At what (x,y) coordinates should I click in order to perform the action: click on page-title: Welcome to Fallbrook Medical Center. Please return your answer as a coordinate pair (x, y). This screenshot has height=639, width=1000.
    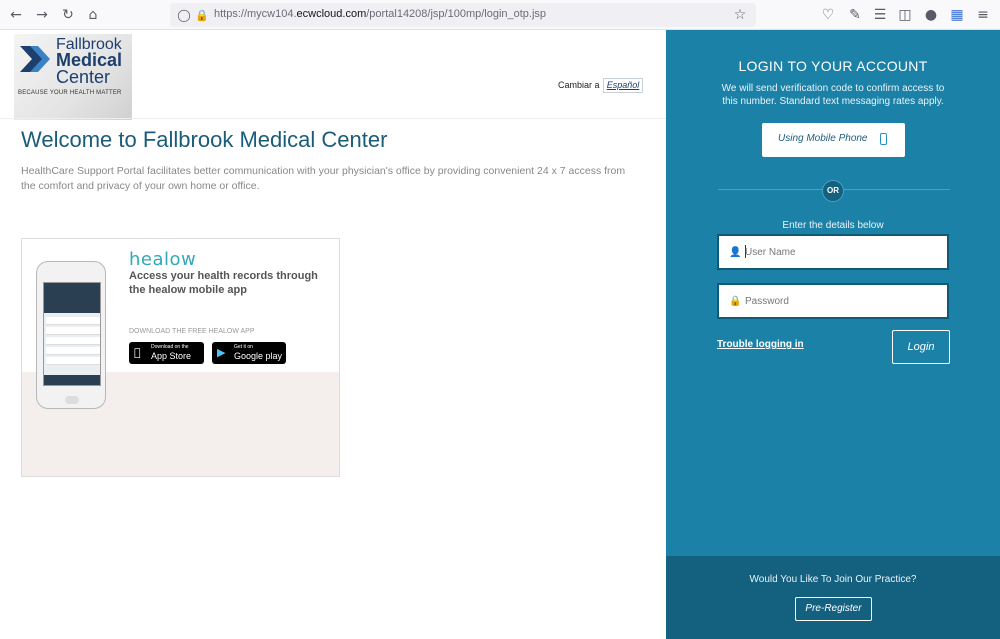
    Looking at the image, I should click on (204, 139).